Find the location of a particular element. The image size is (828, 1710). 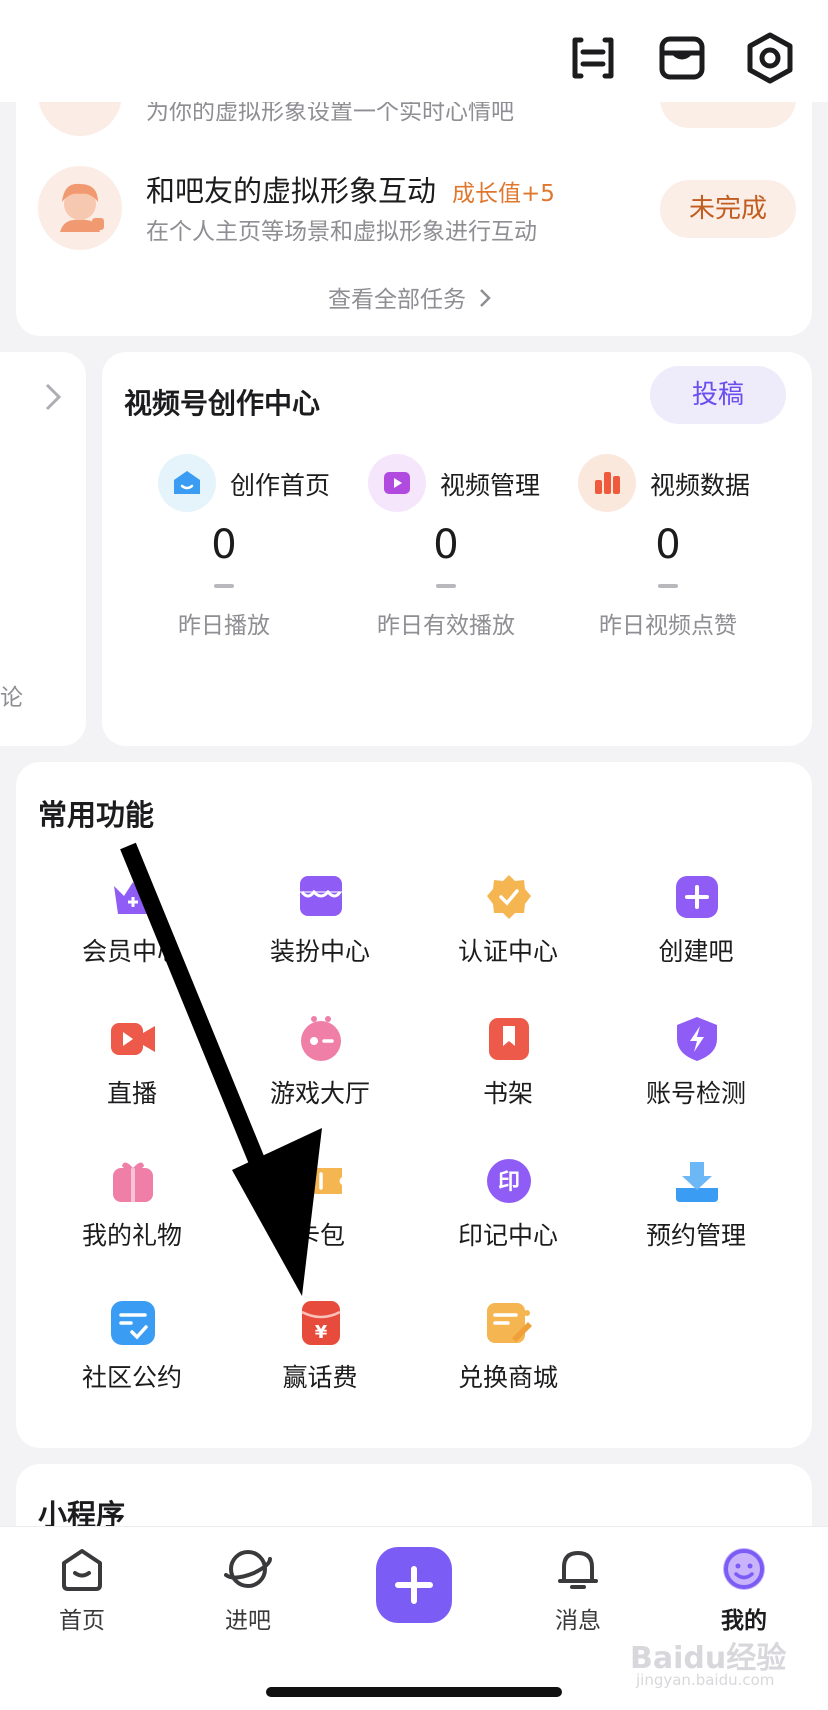

red-envelope-icon: ¥ is located at coordinates (321, 1323).